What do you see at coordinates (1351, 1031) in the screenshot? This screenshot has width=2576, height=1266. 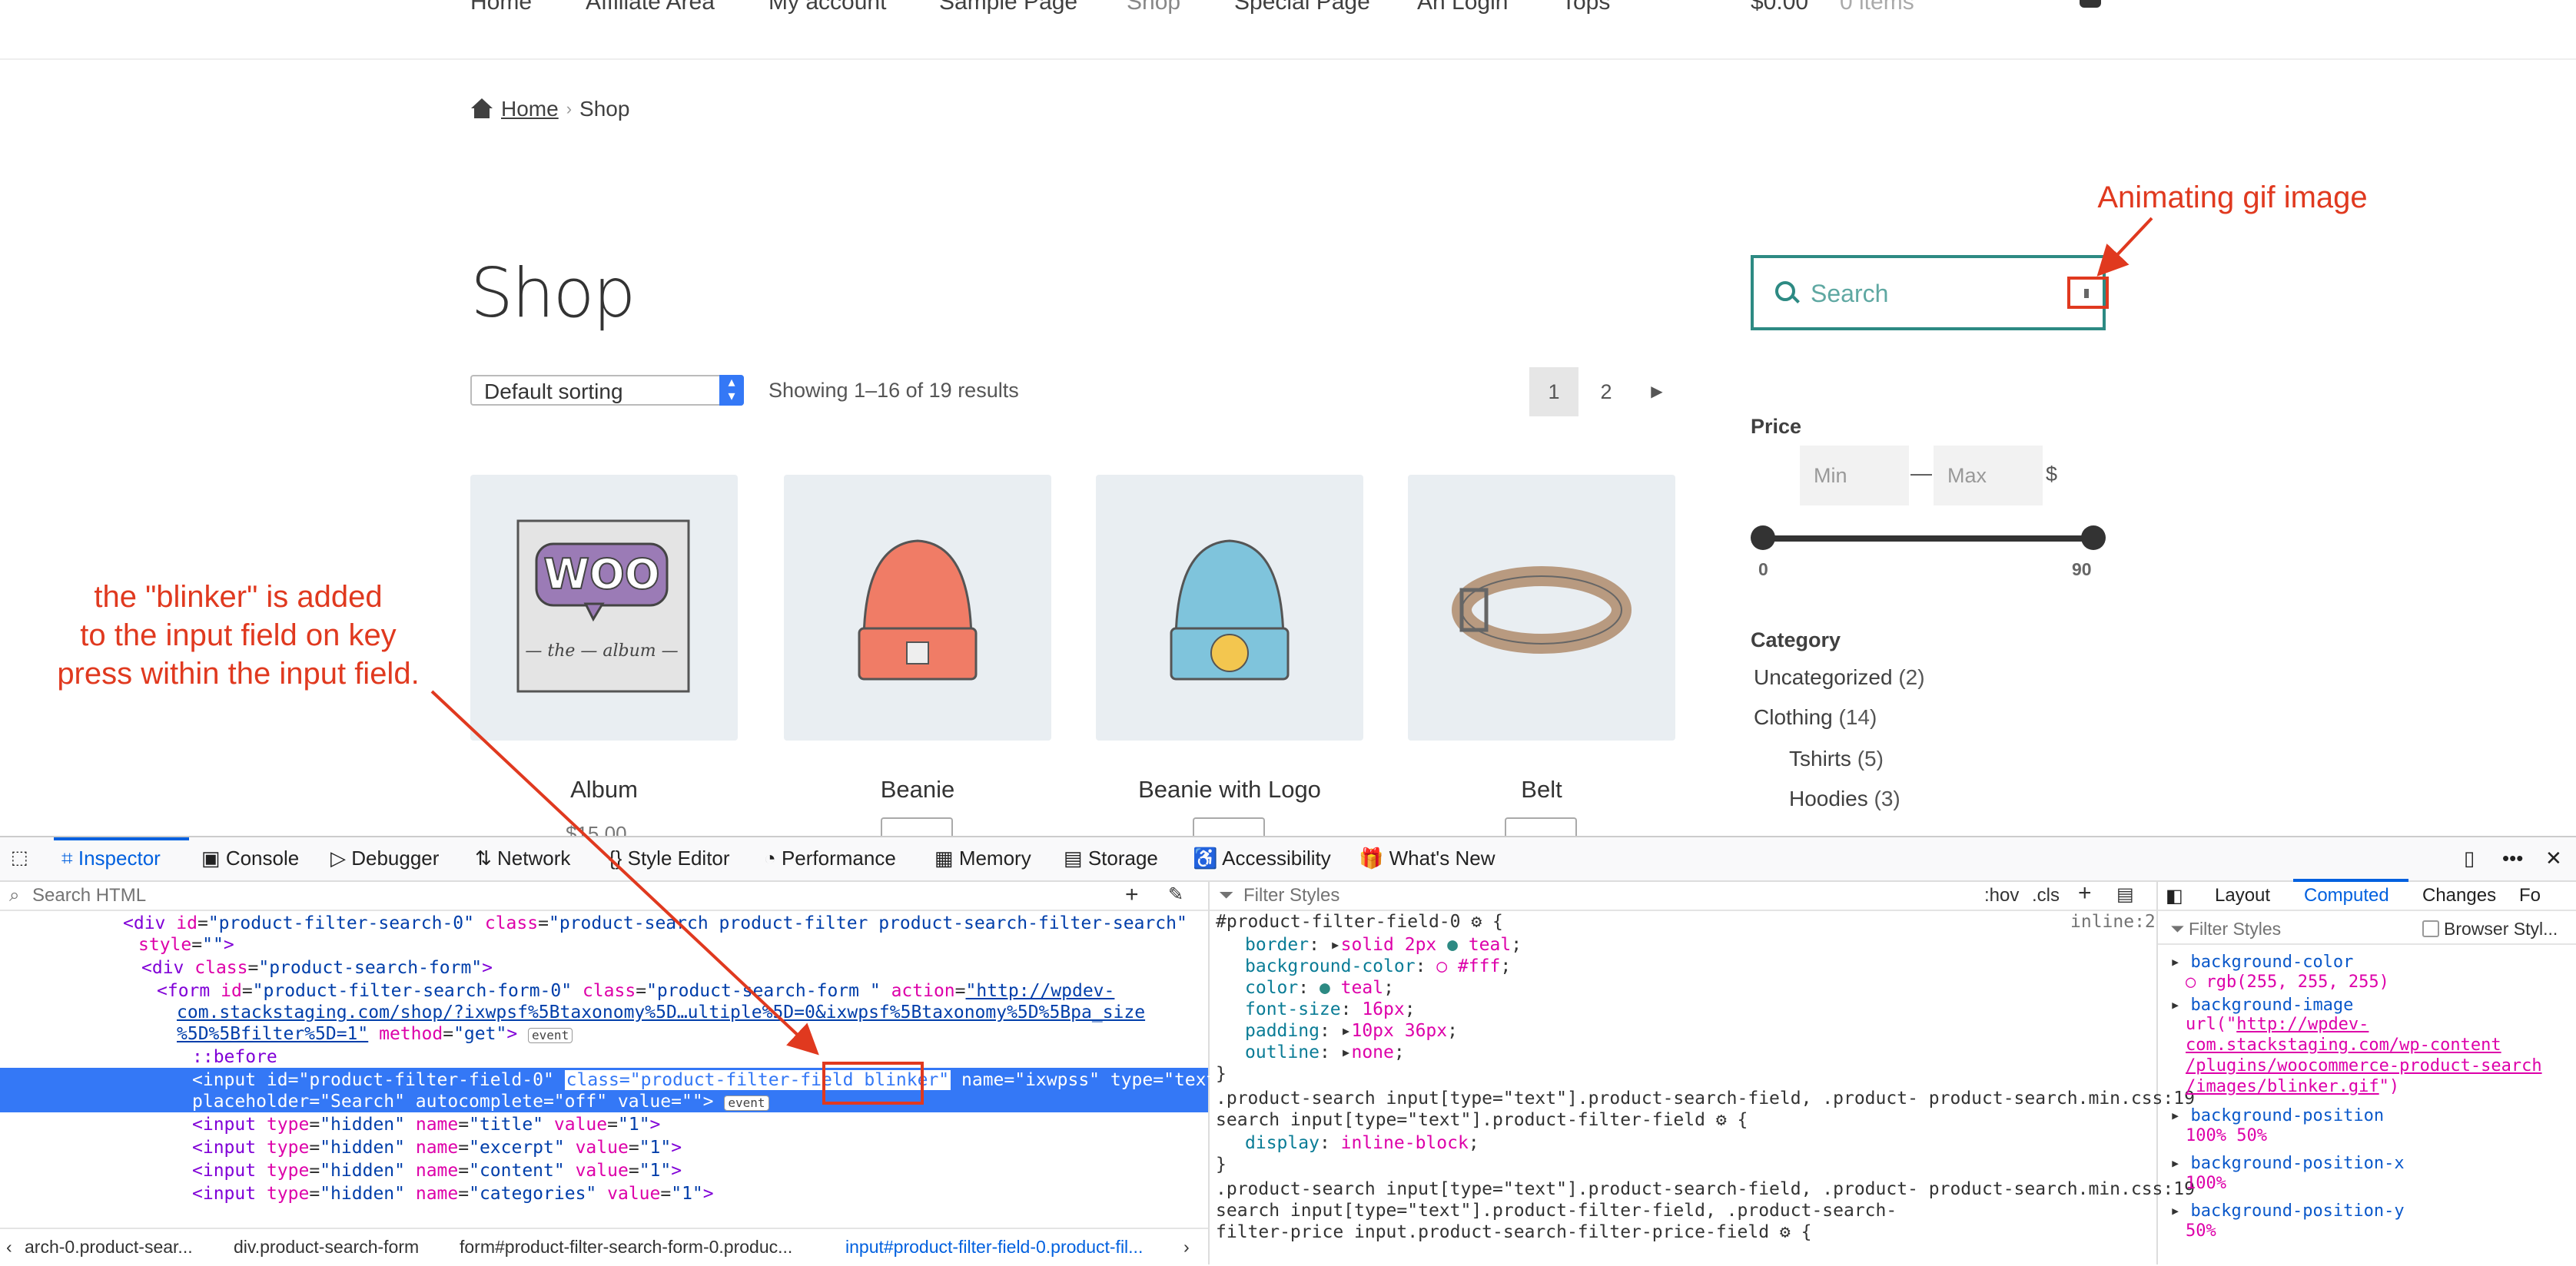 I see `rule-declaration: padding: ▸10px 36px;` at bounding box center [1351, 1031].